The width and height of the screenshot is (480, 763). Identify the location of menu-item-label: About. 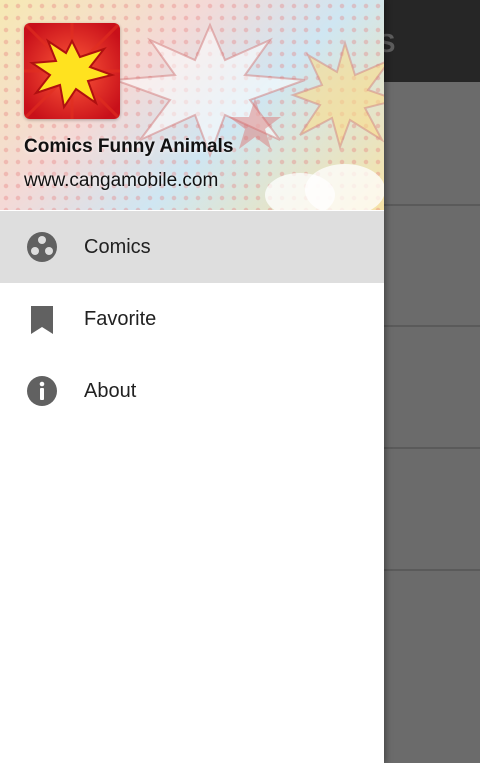
(110, 391).